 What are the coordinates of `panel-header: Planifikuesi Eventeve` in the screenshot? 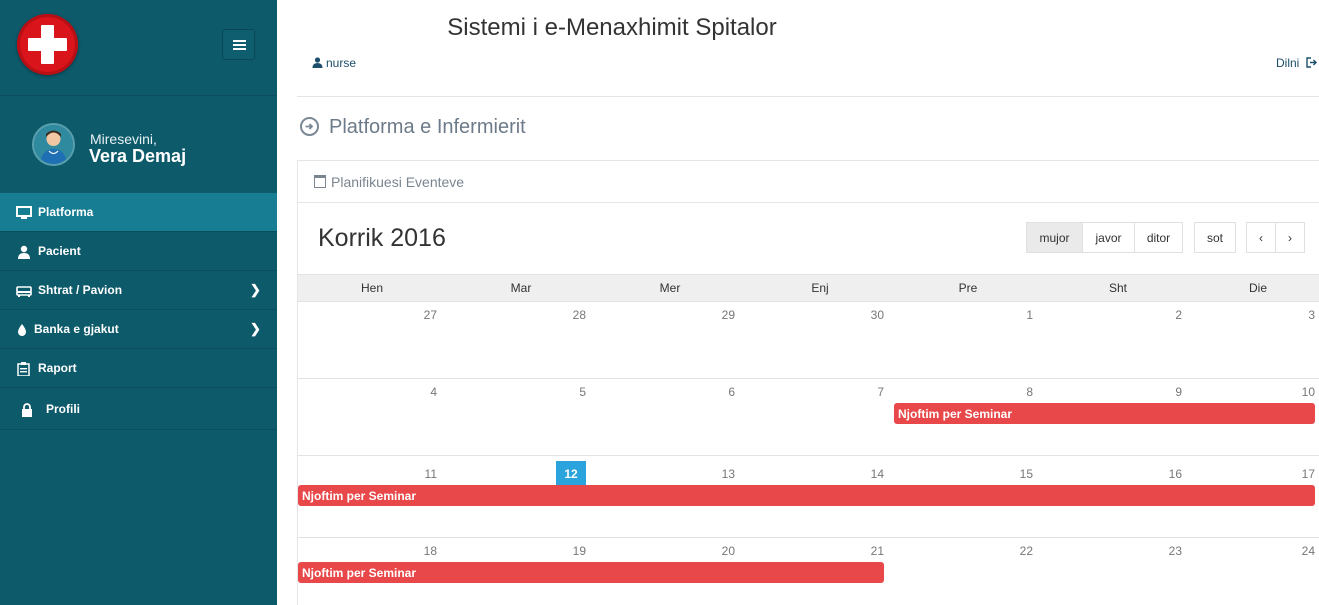 It's located at (808, 182).